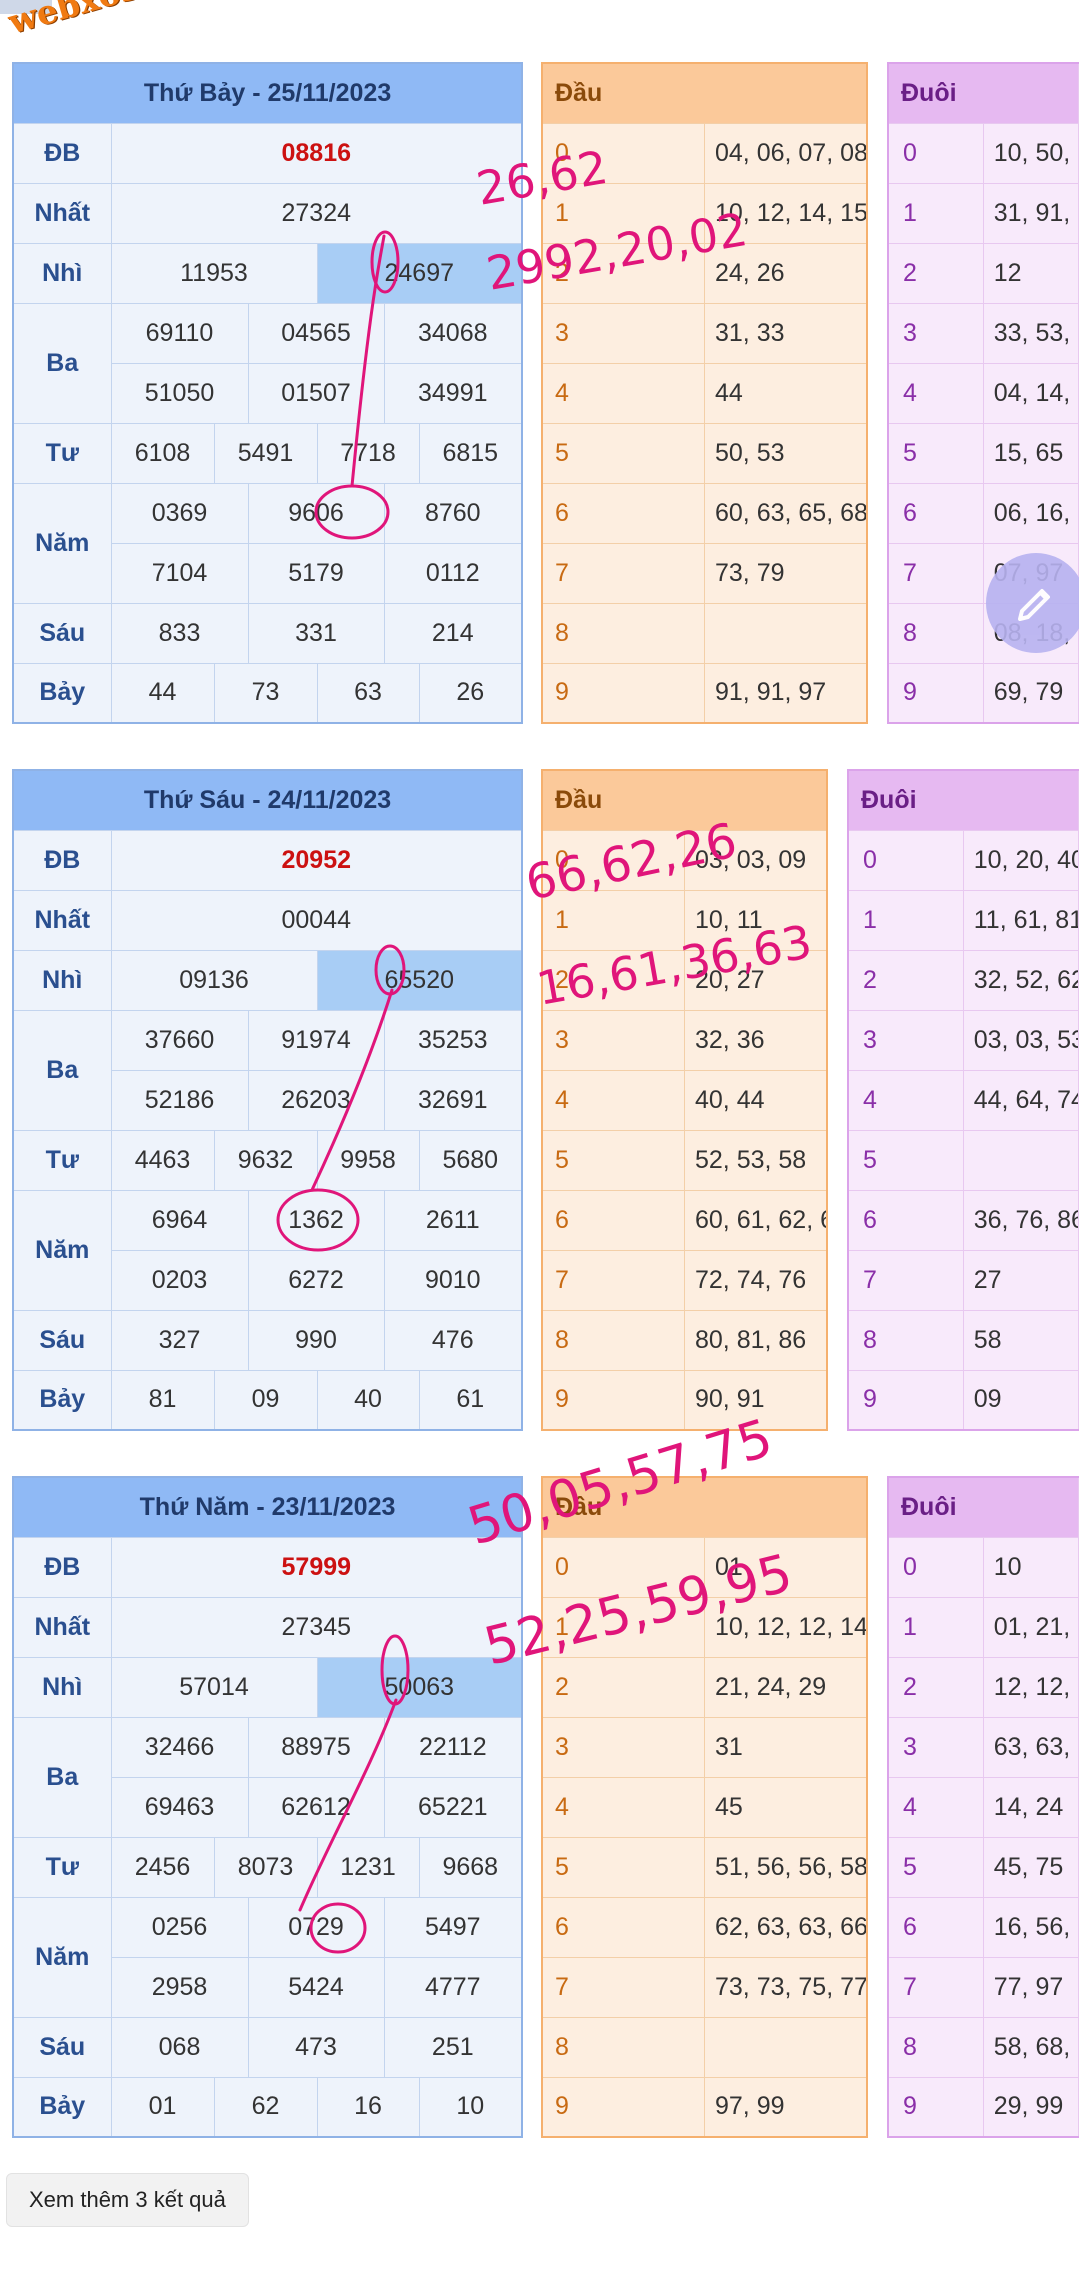 The height and width of the screenshot is (2274, 1079). Describe the element at coordinates (684, 800) in the screenshot. I see `dau-header: Đầu` at that location.